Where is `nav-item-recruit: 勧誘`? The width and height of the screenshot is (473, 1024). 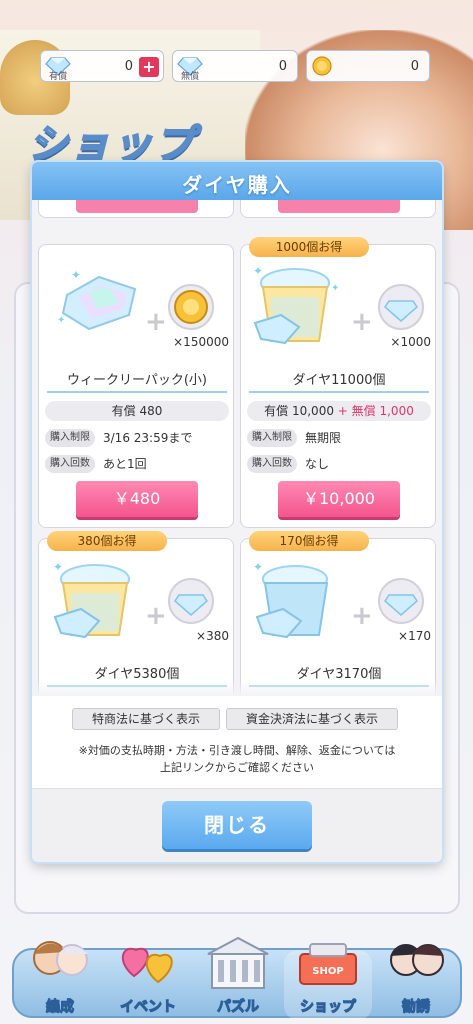
nav-item-recruit: 勧誘 is located at coordinates (416, 982).